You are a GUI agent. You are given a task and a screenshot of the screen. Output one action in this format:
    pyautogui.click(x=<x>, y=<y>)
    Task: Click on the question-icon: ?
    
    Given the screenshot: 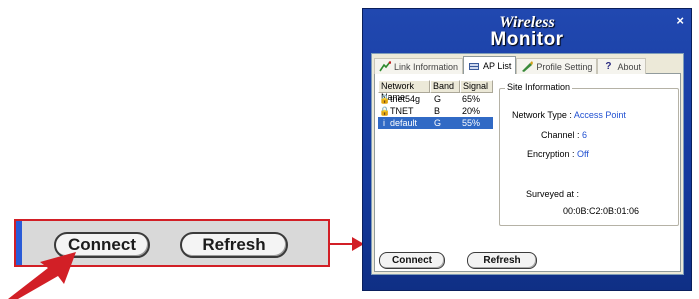 What is the action you would take?
    pyautogui.click(x=608, y=66)
    